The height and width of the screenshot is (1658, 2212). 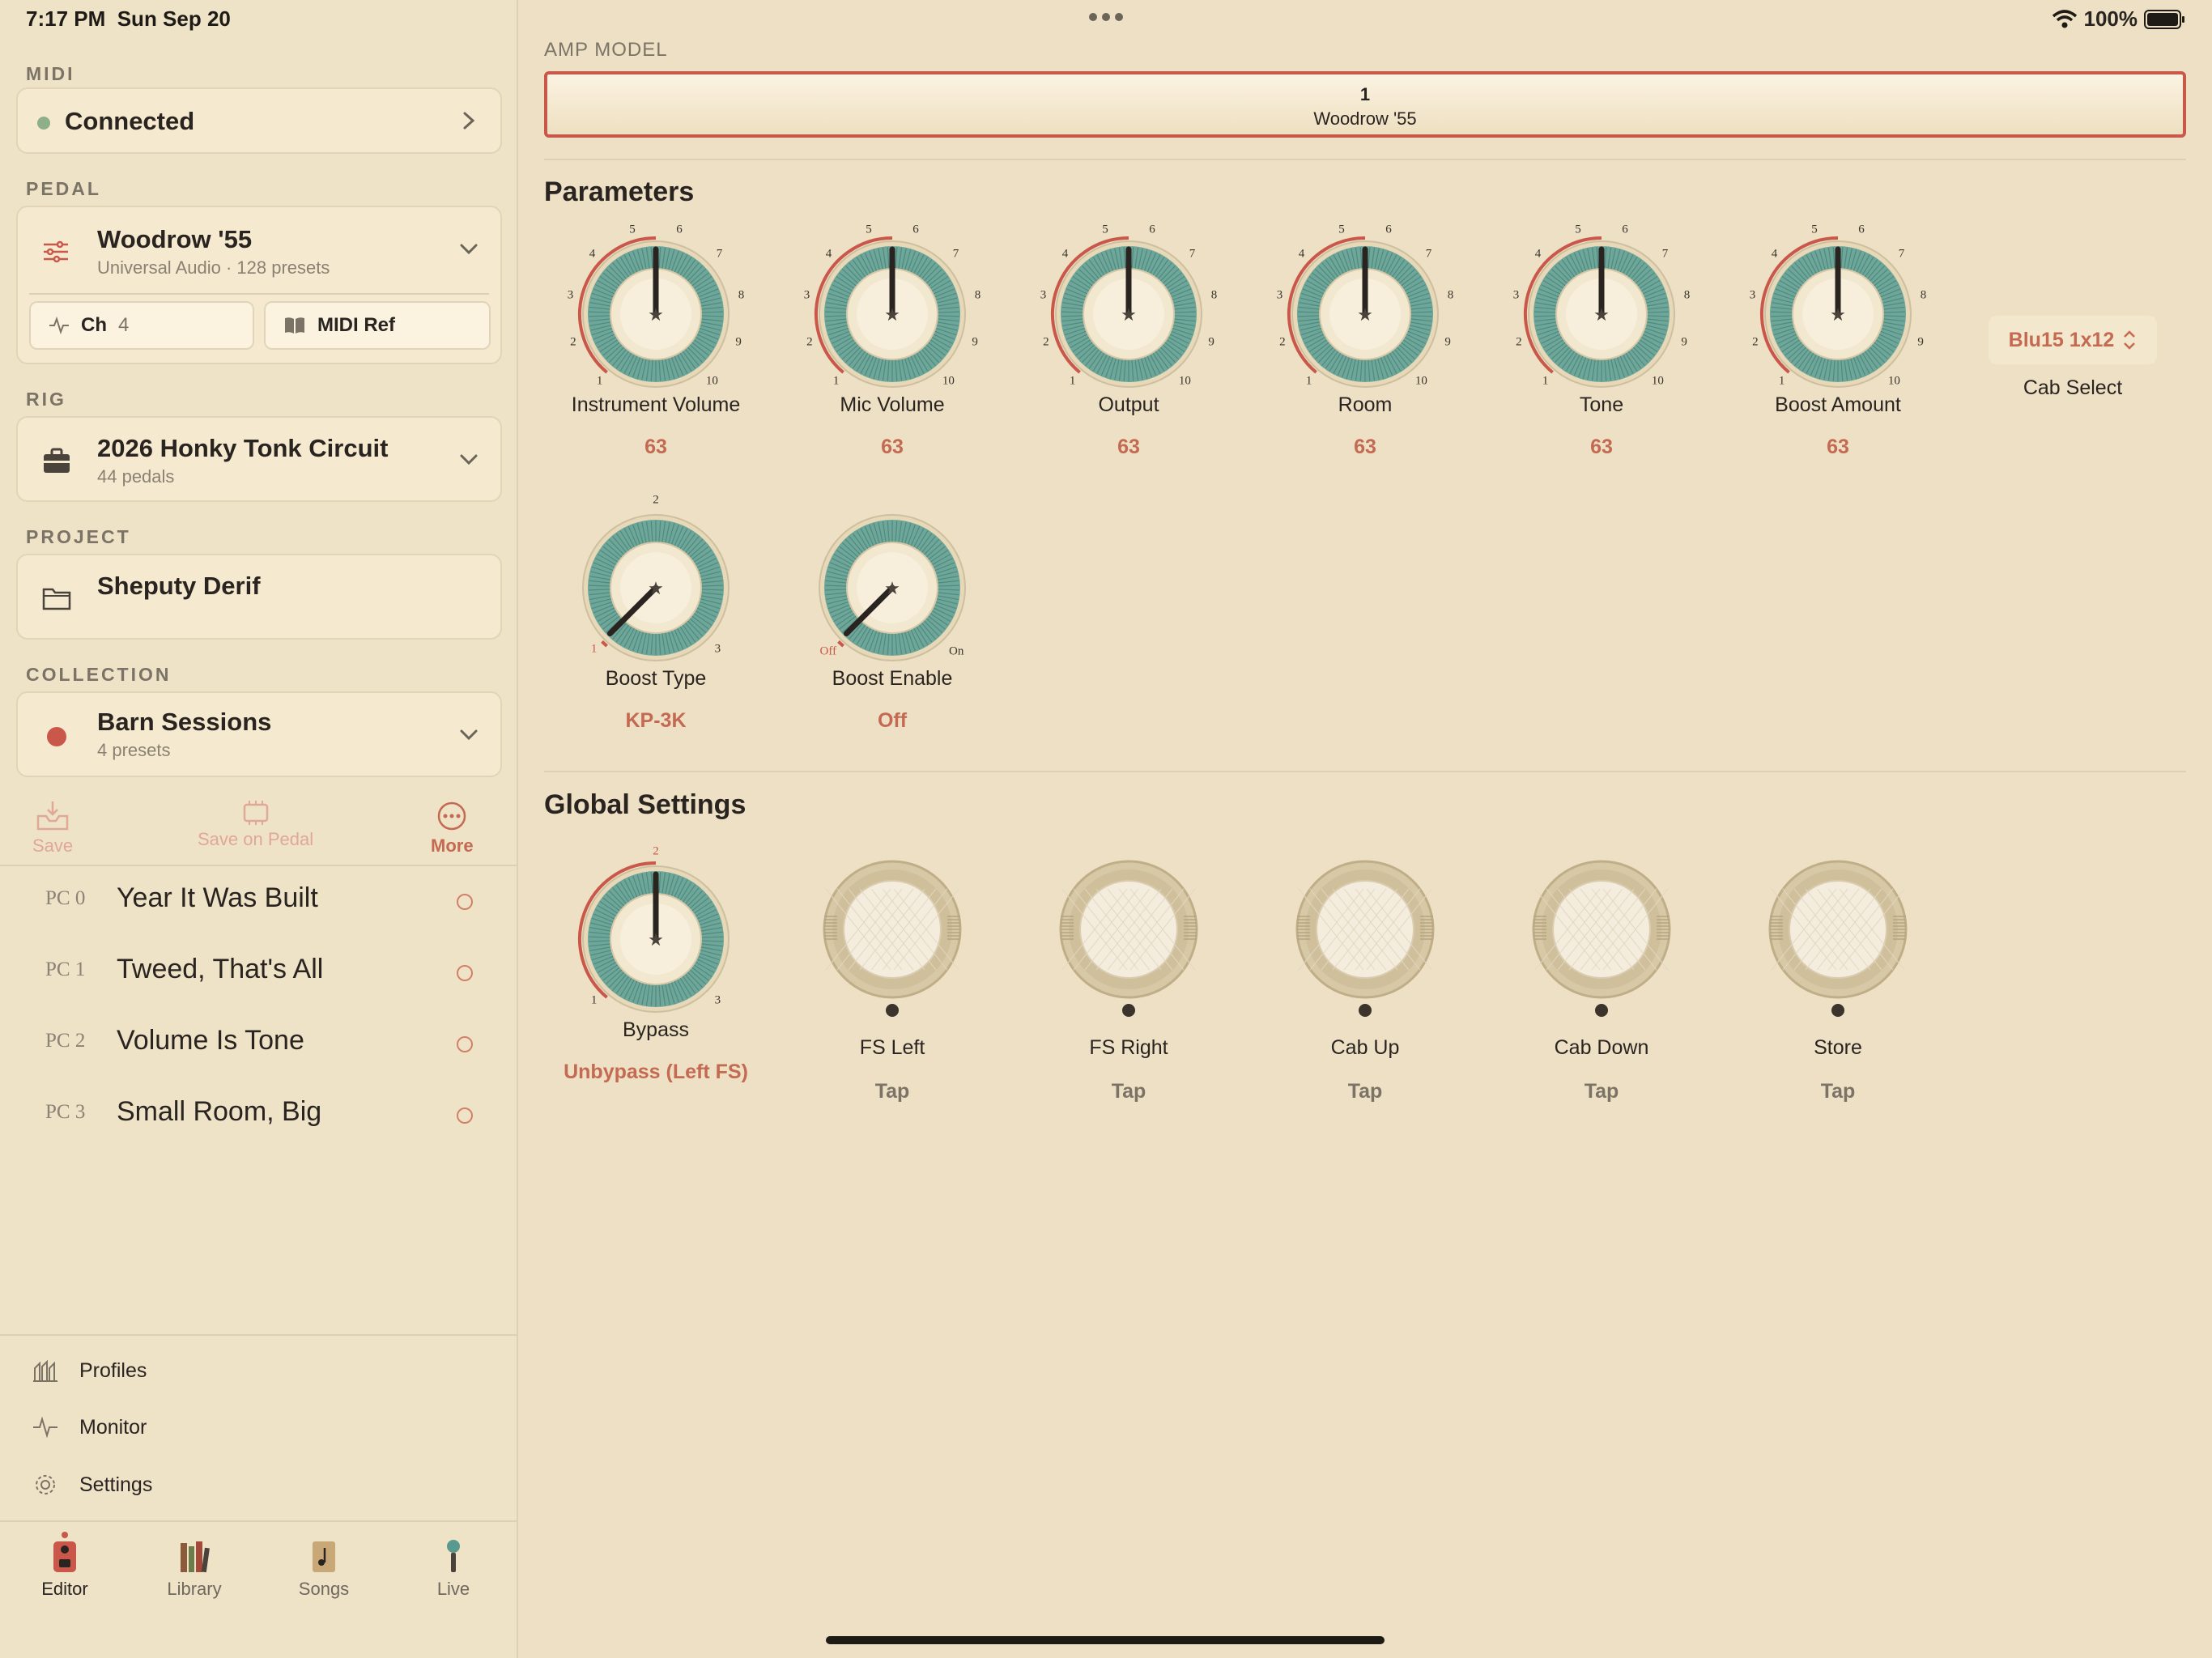 What do you see at coordinates (256, 839) in the screenshot?
I see `save-on-pedal-label: Save on Pedal` at bounding box center [256, 839].